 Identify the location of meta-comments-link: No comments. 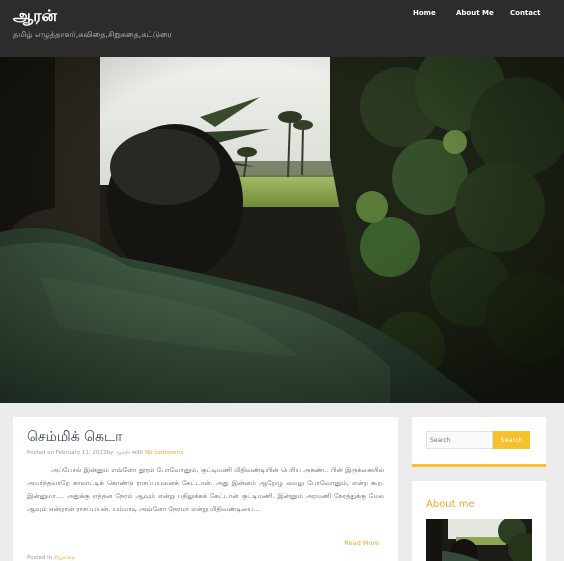
(164, 453).